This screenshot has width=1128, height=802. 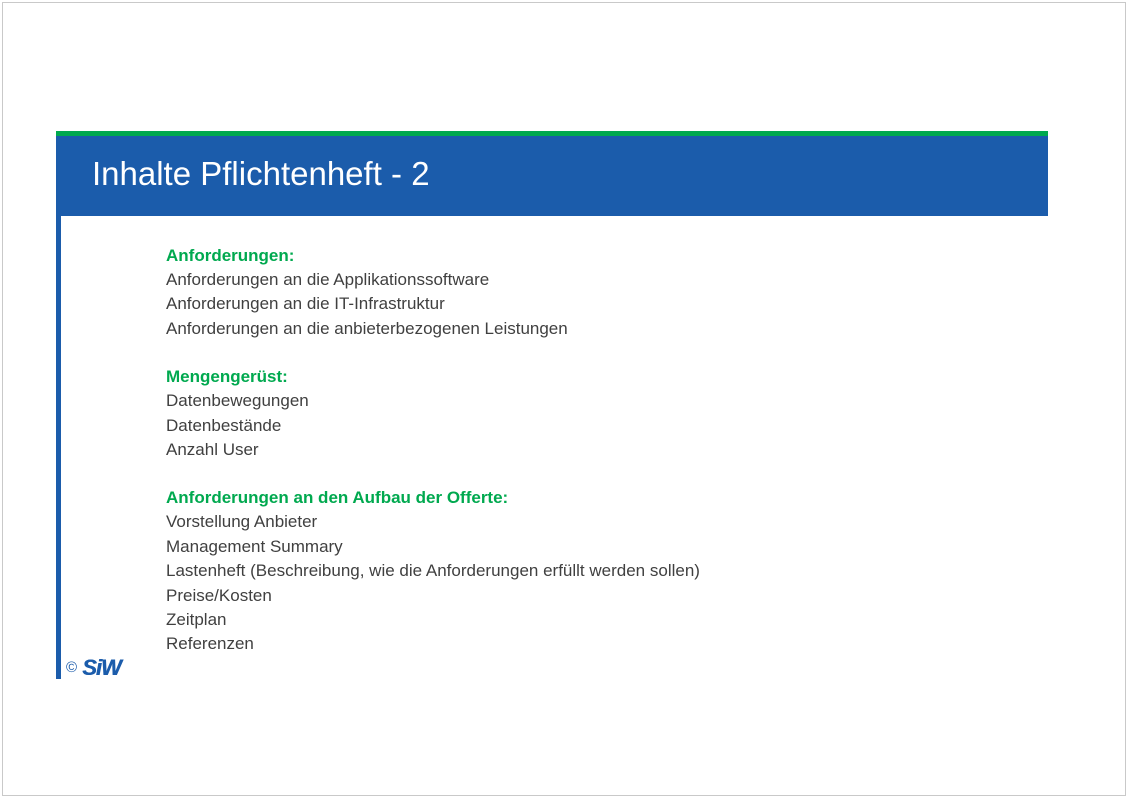 I want to click on left-accent-bar, so click(x=58, y=447).